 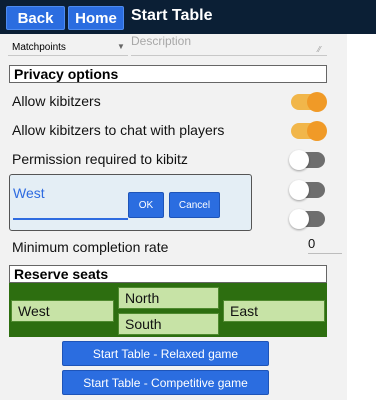 I want to click on min-completion-input: 0, so click(x=311, y=243).